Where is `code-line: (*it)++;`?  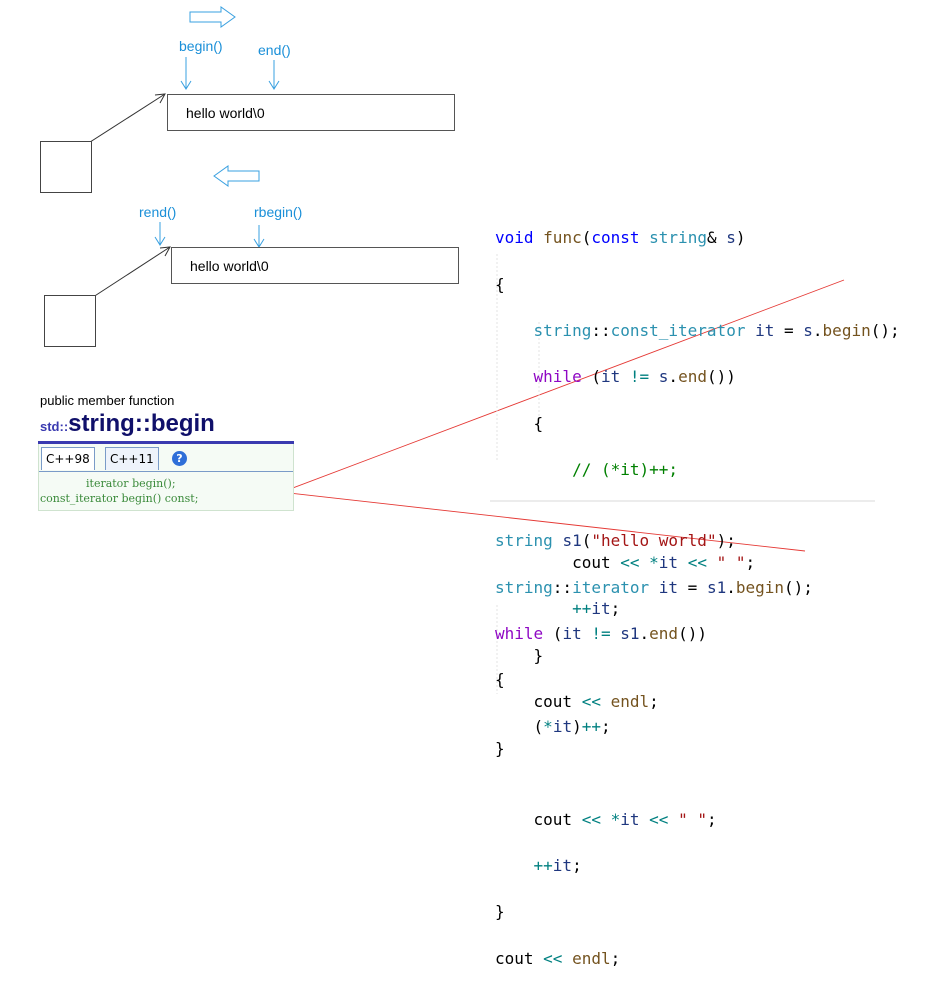
code-line: (*it)++; is located at coordinates (553, 726).